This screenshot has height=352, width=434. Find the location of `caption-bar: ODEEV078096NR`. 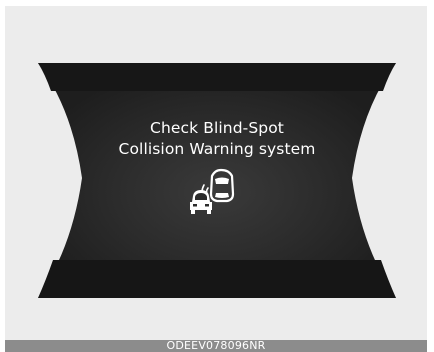

caption-bar: ODEEV078096NR is located at coordinates (216, 345).